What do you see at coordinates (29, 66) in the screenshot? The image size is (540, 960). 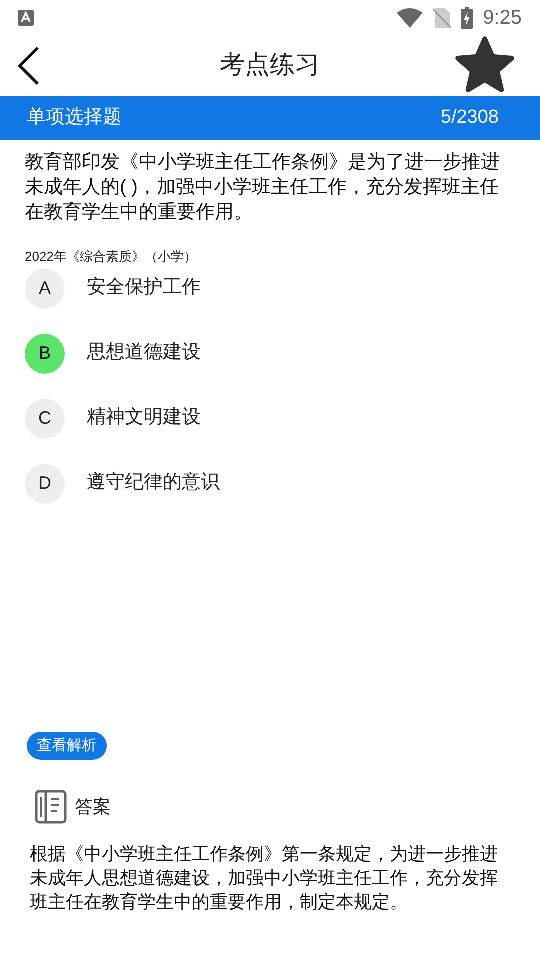 I see `back-icon` at bounding box center [29, 66].